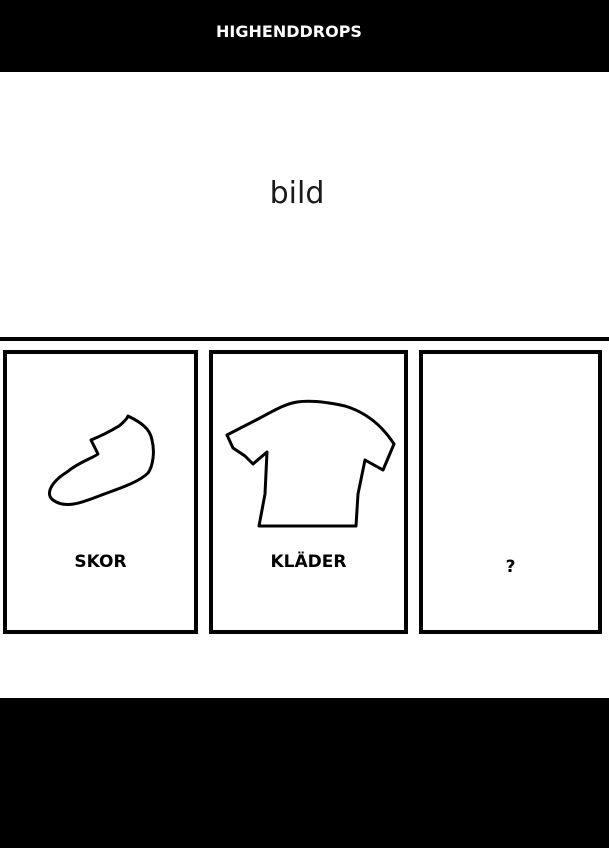 Image resolution: width=609 pixels, height=848 pixels. I want to click on tshirt-icon, so click(310, 463).